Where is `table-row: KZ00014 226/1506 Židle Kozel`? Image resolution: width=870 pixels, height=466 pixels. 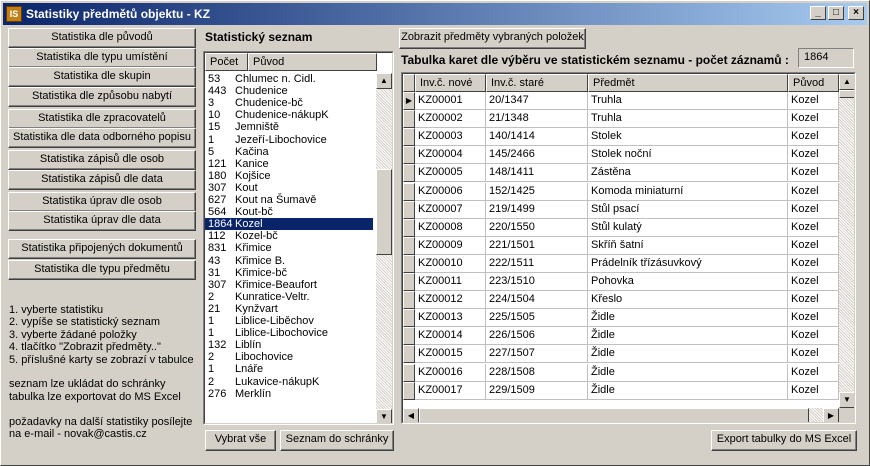
table-row: KZ00014 226/1506 Židle Kozel is located at coordinates (621, 336).